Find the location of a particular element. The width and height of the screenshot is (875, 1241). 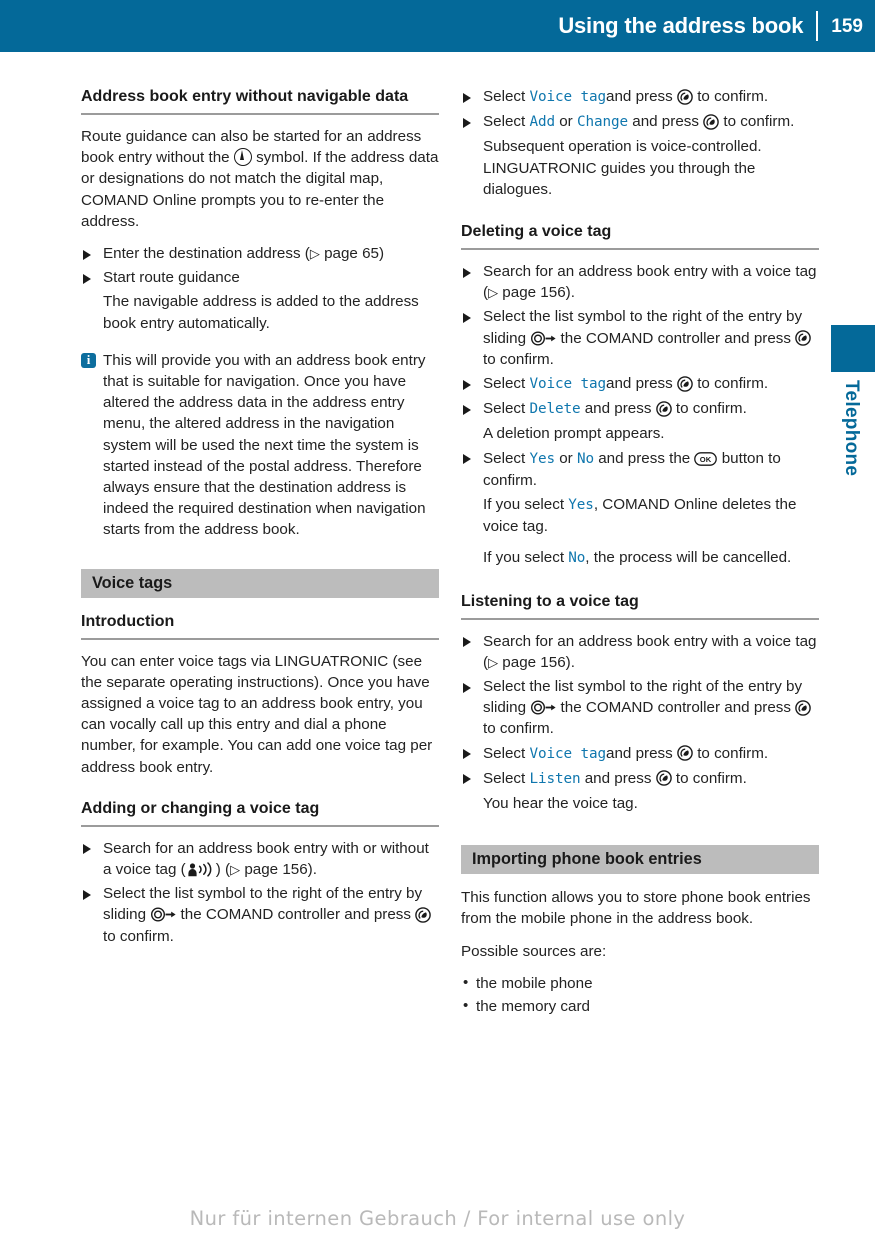

step-select-voice-tag-top: Select Voice tagand press to confirm. is located at coordinates (640, 97).